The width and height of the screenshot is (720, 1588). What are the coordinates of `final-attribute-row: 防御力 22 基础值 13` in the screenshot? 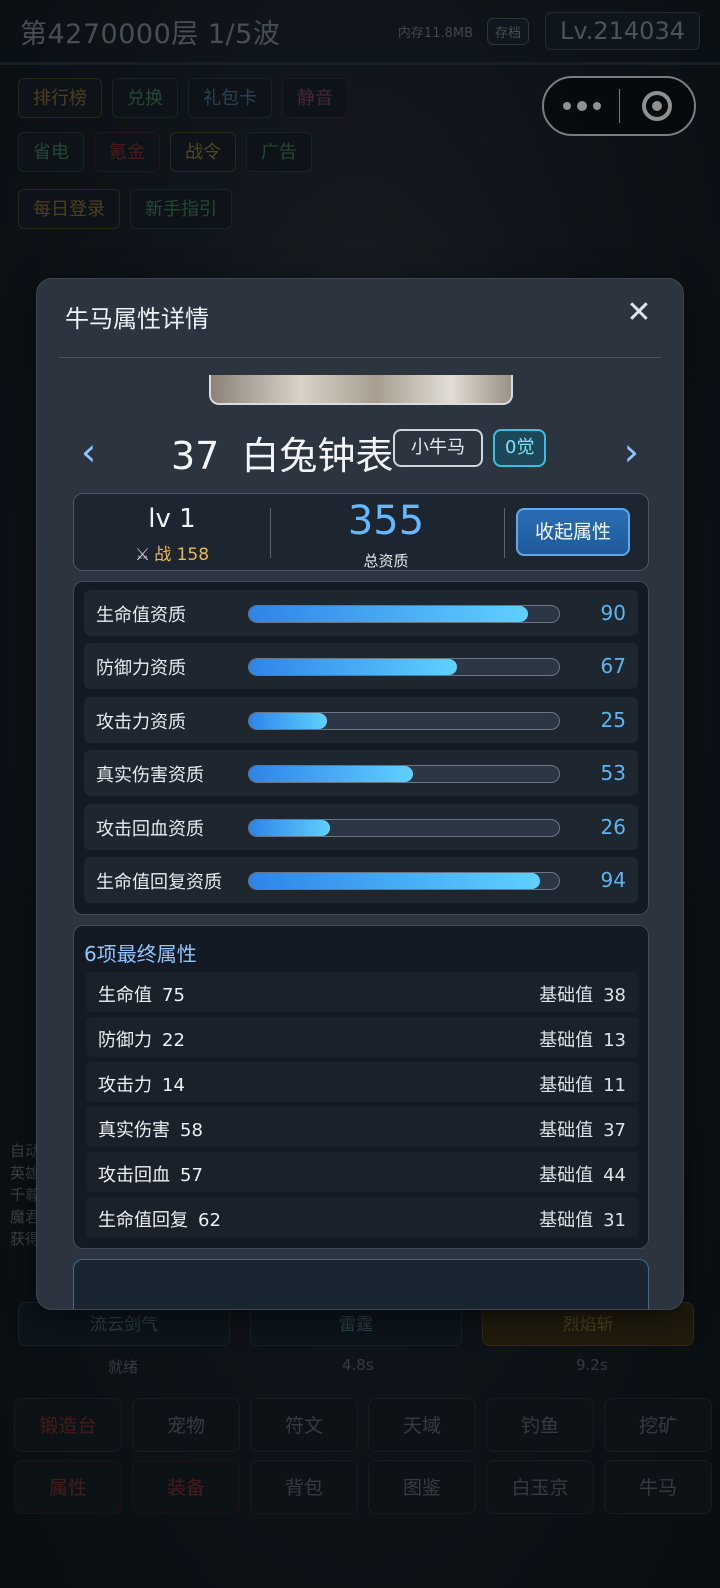 It's located at (362, 1037).